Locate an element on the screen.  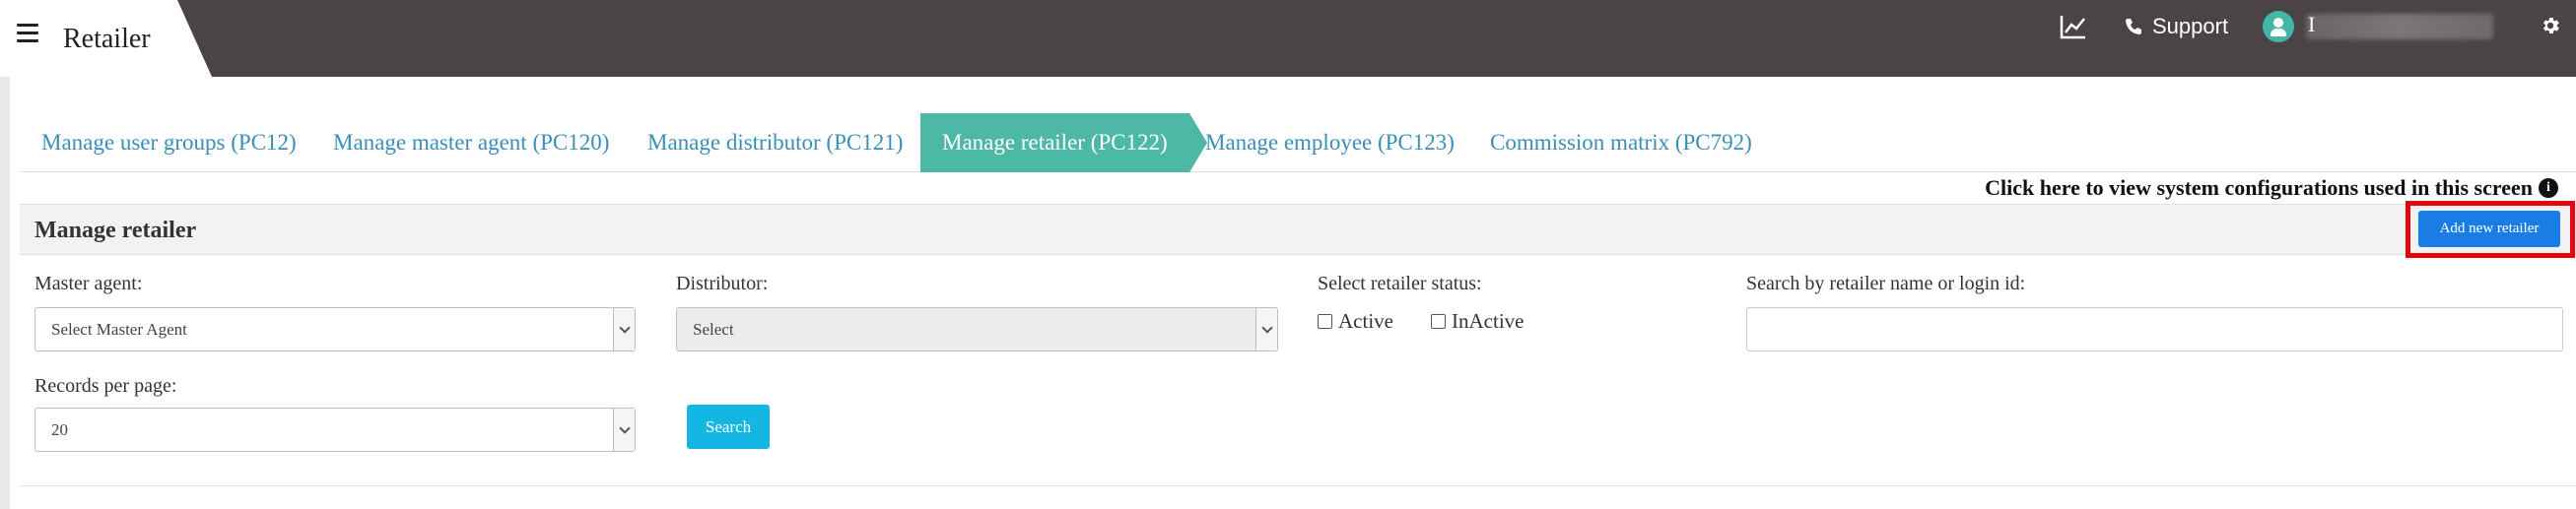
add-new-retailer-button: Add new retailer is located at coordinates (2489, 229).